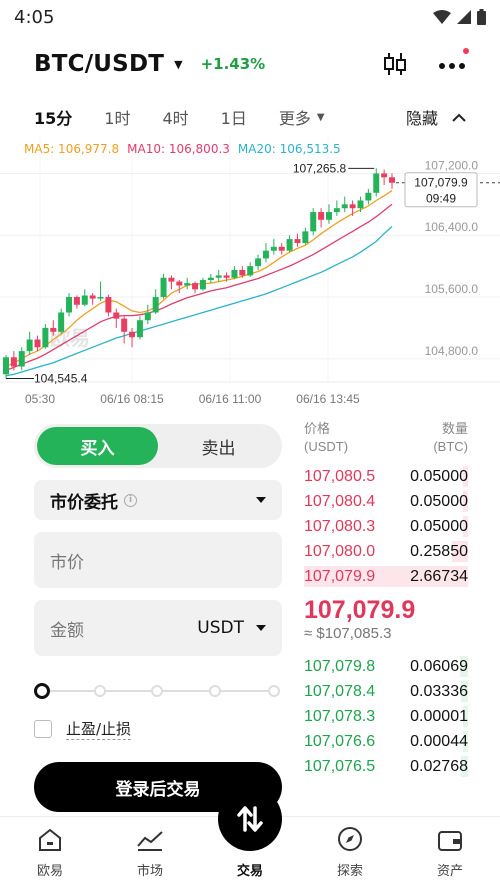 The image size is (500, 889). I want to click on tab-more: 更多 ▼, so click(302, 117).